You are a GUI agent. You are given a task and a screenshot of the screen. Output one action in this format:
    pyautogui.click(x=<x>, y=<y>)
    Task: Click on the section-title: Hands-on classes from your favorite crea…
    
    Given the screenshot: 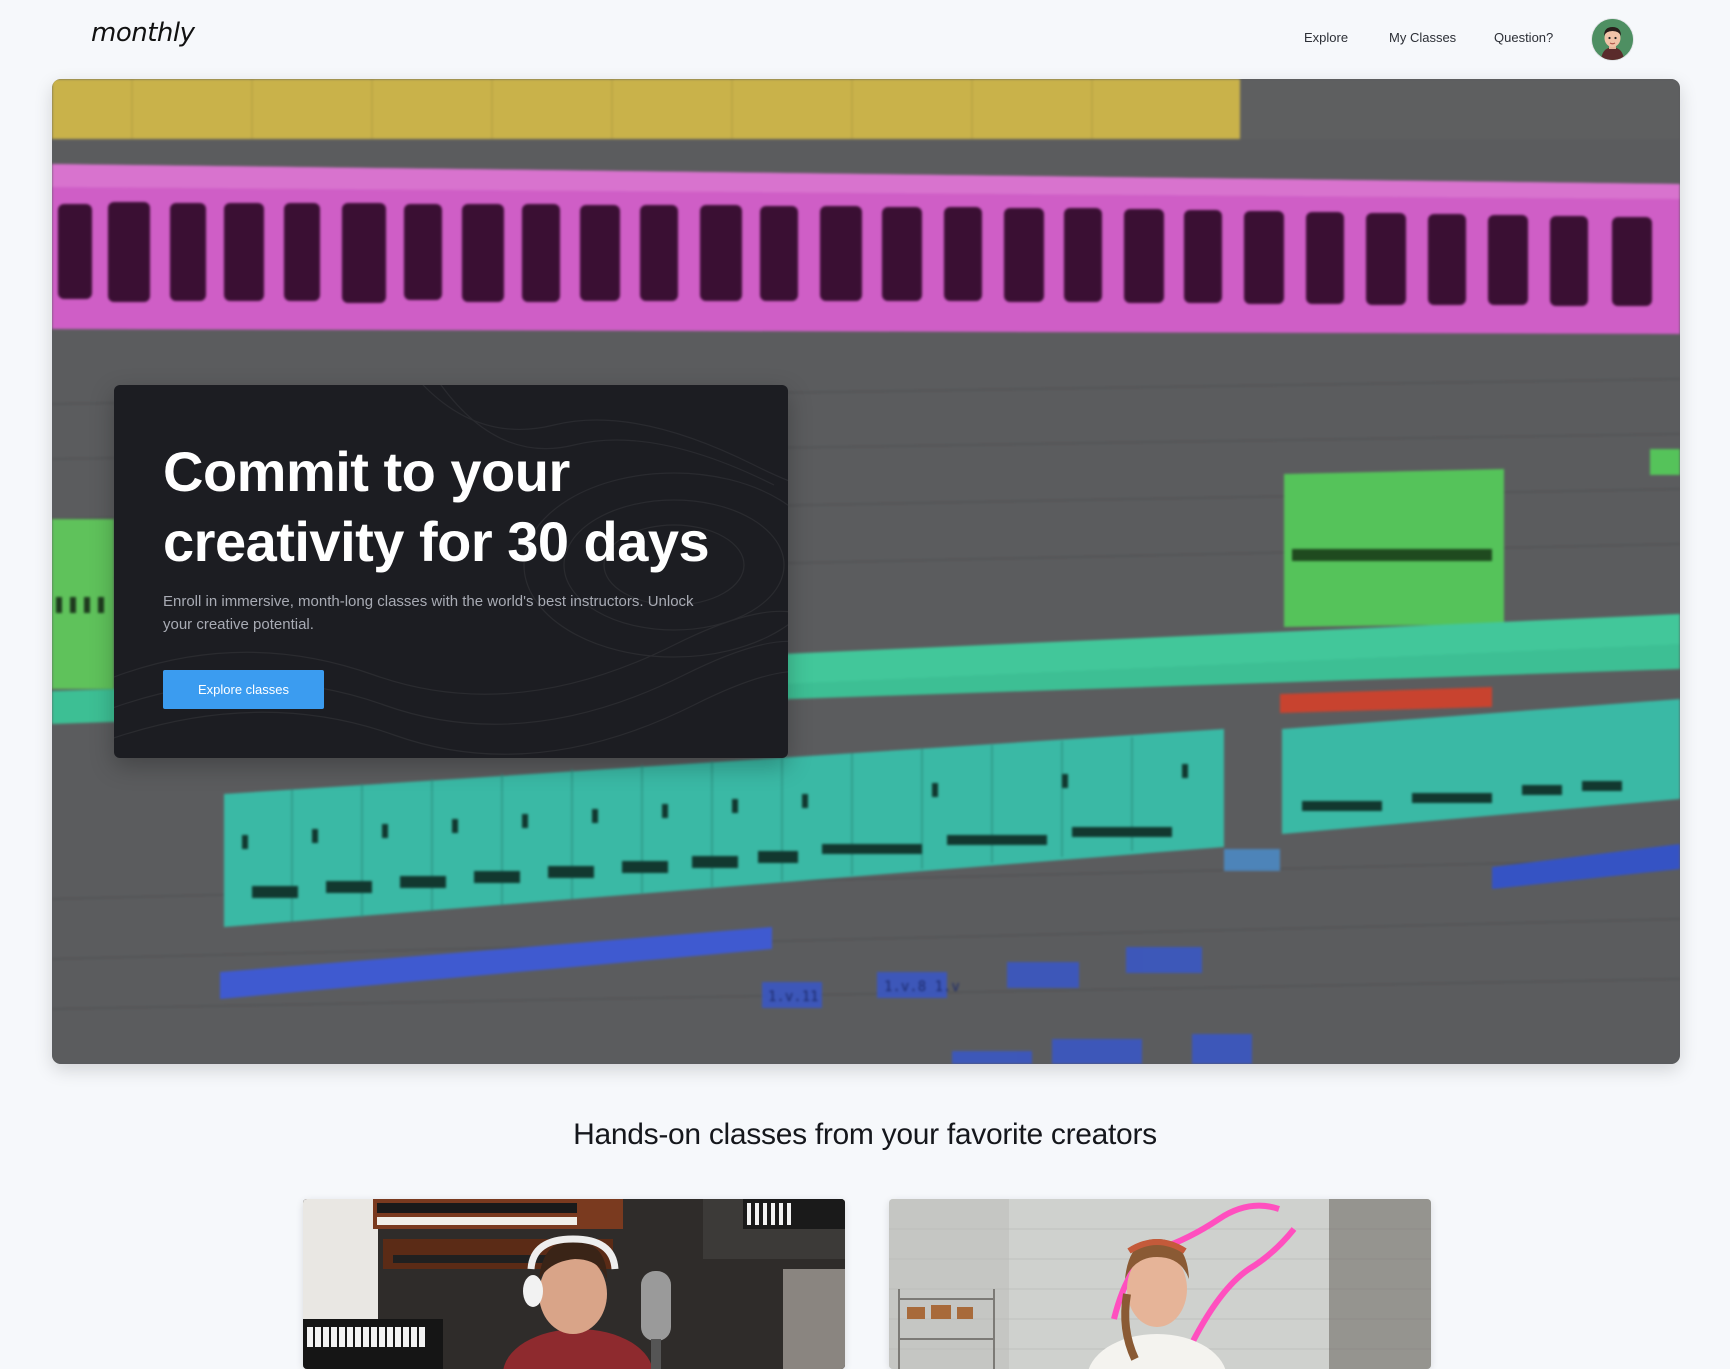 What is the action you would take?
    pyautogui.click(x=865, y=1134)
    